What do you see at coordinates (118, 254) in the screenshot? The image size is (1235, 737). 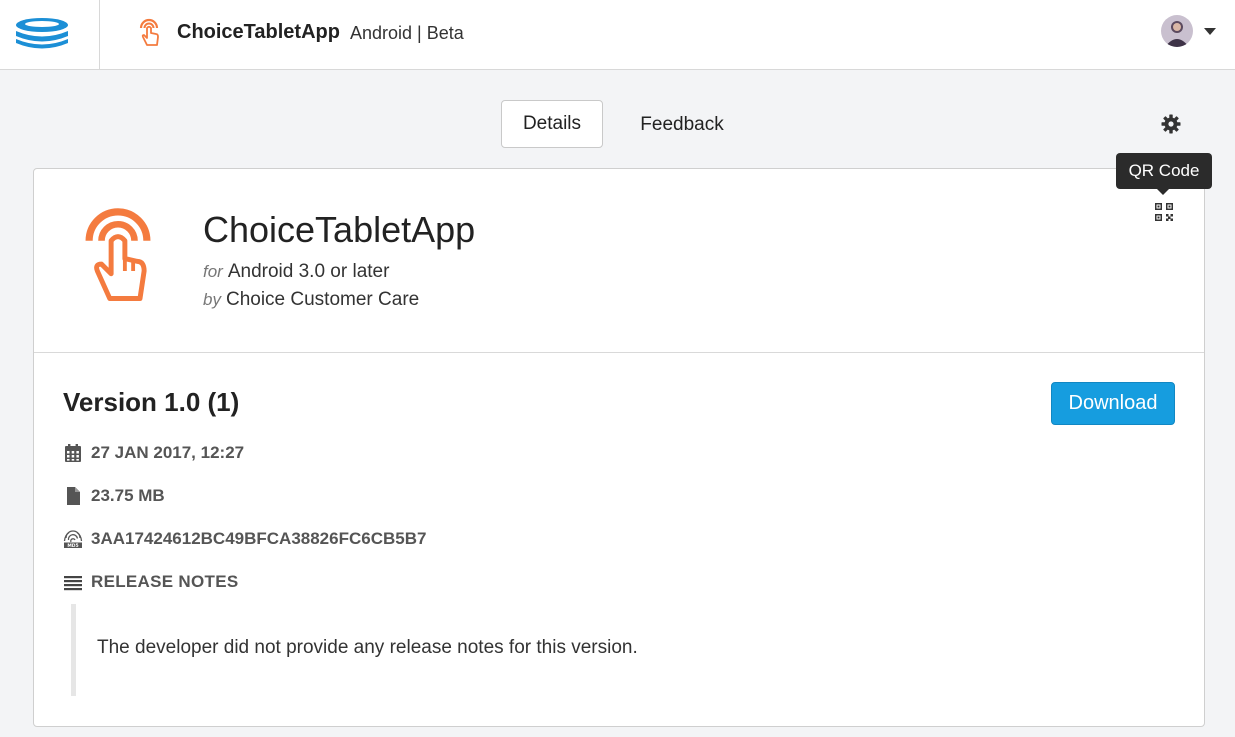 I see `touch-hand-large-icon` at bounding box center [118, 254].